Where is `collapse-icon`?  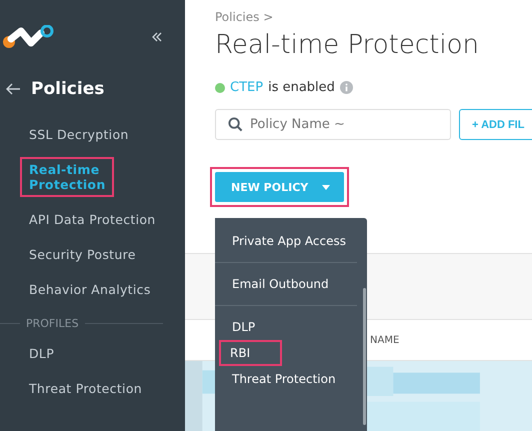 collapse-icon is located at coordinates (157, 37).